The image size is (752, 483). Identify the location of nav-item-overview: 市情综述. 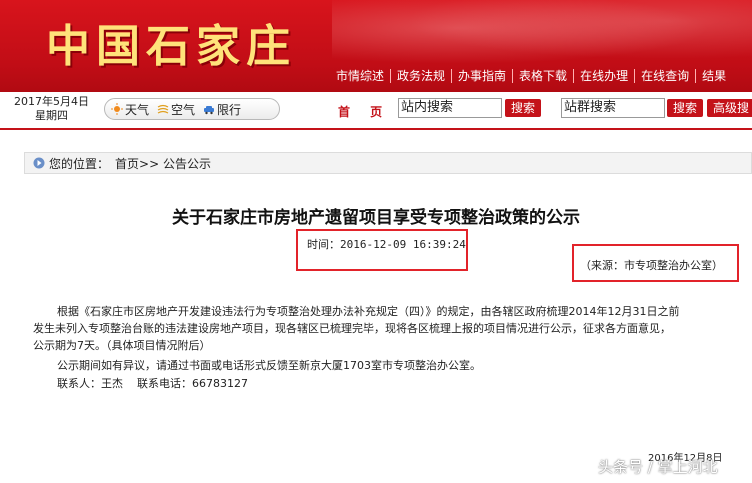
(360, 76).